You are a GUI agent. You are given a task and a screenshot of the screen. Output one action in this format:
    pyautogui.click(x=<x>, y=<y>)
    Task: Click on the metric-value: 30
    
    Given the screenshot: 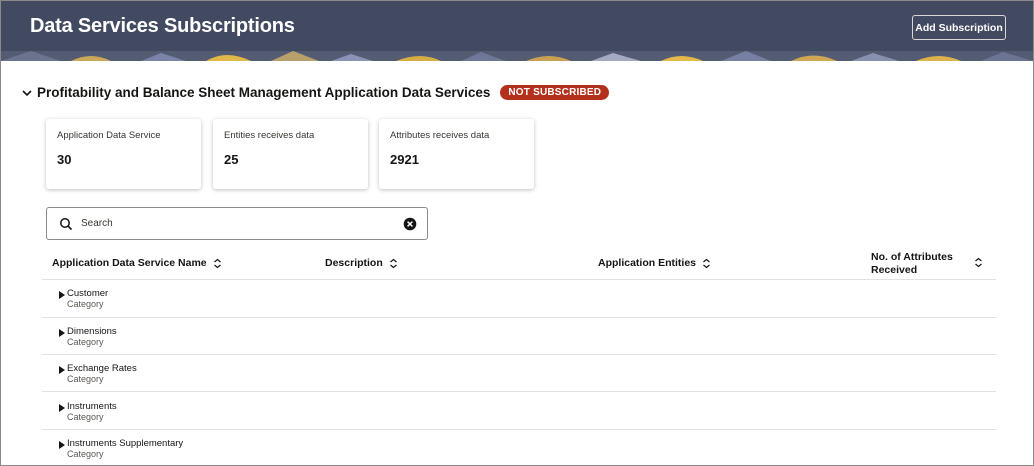 What is the action you would take?
    pyautogui.click(x=64, y=159)
    